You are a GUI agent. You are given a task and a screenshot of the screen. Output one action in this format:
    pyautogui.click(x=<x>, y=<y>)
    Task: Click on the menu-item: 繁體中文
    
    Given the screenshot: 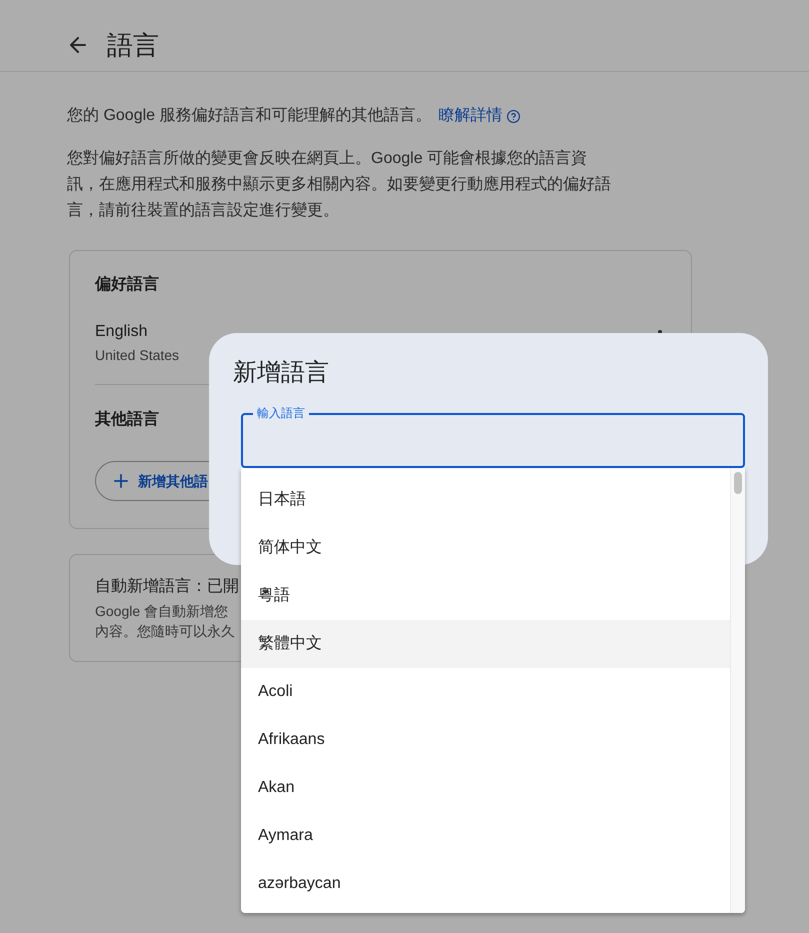 What is the action you would take?
    pyautogui.click(x=485, y=644)
    